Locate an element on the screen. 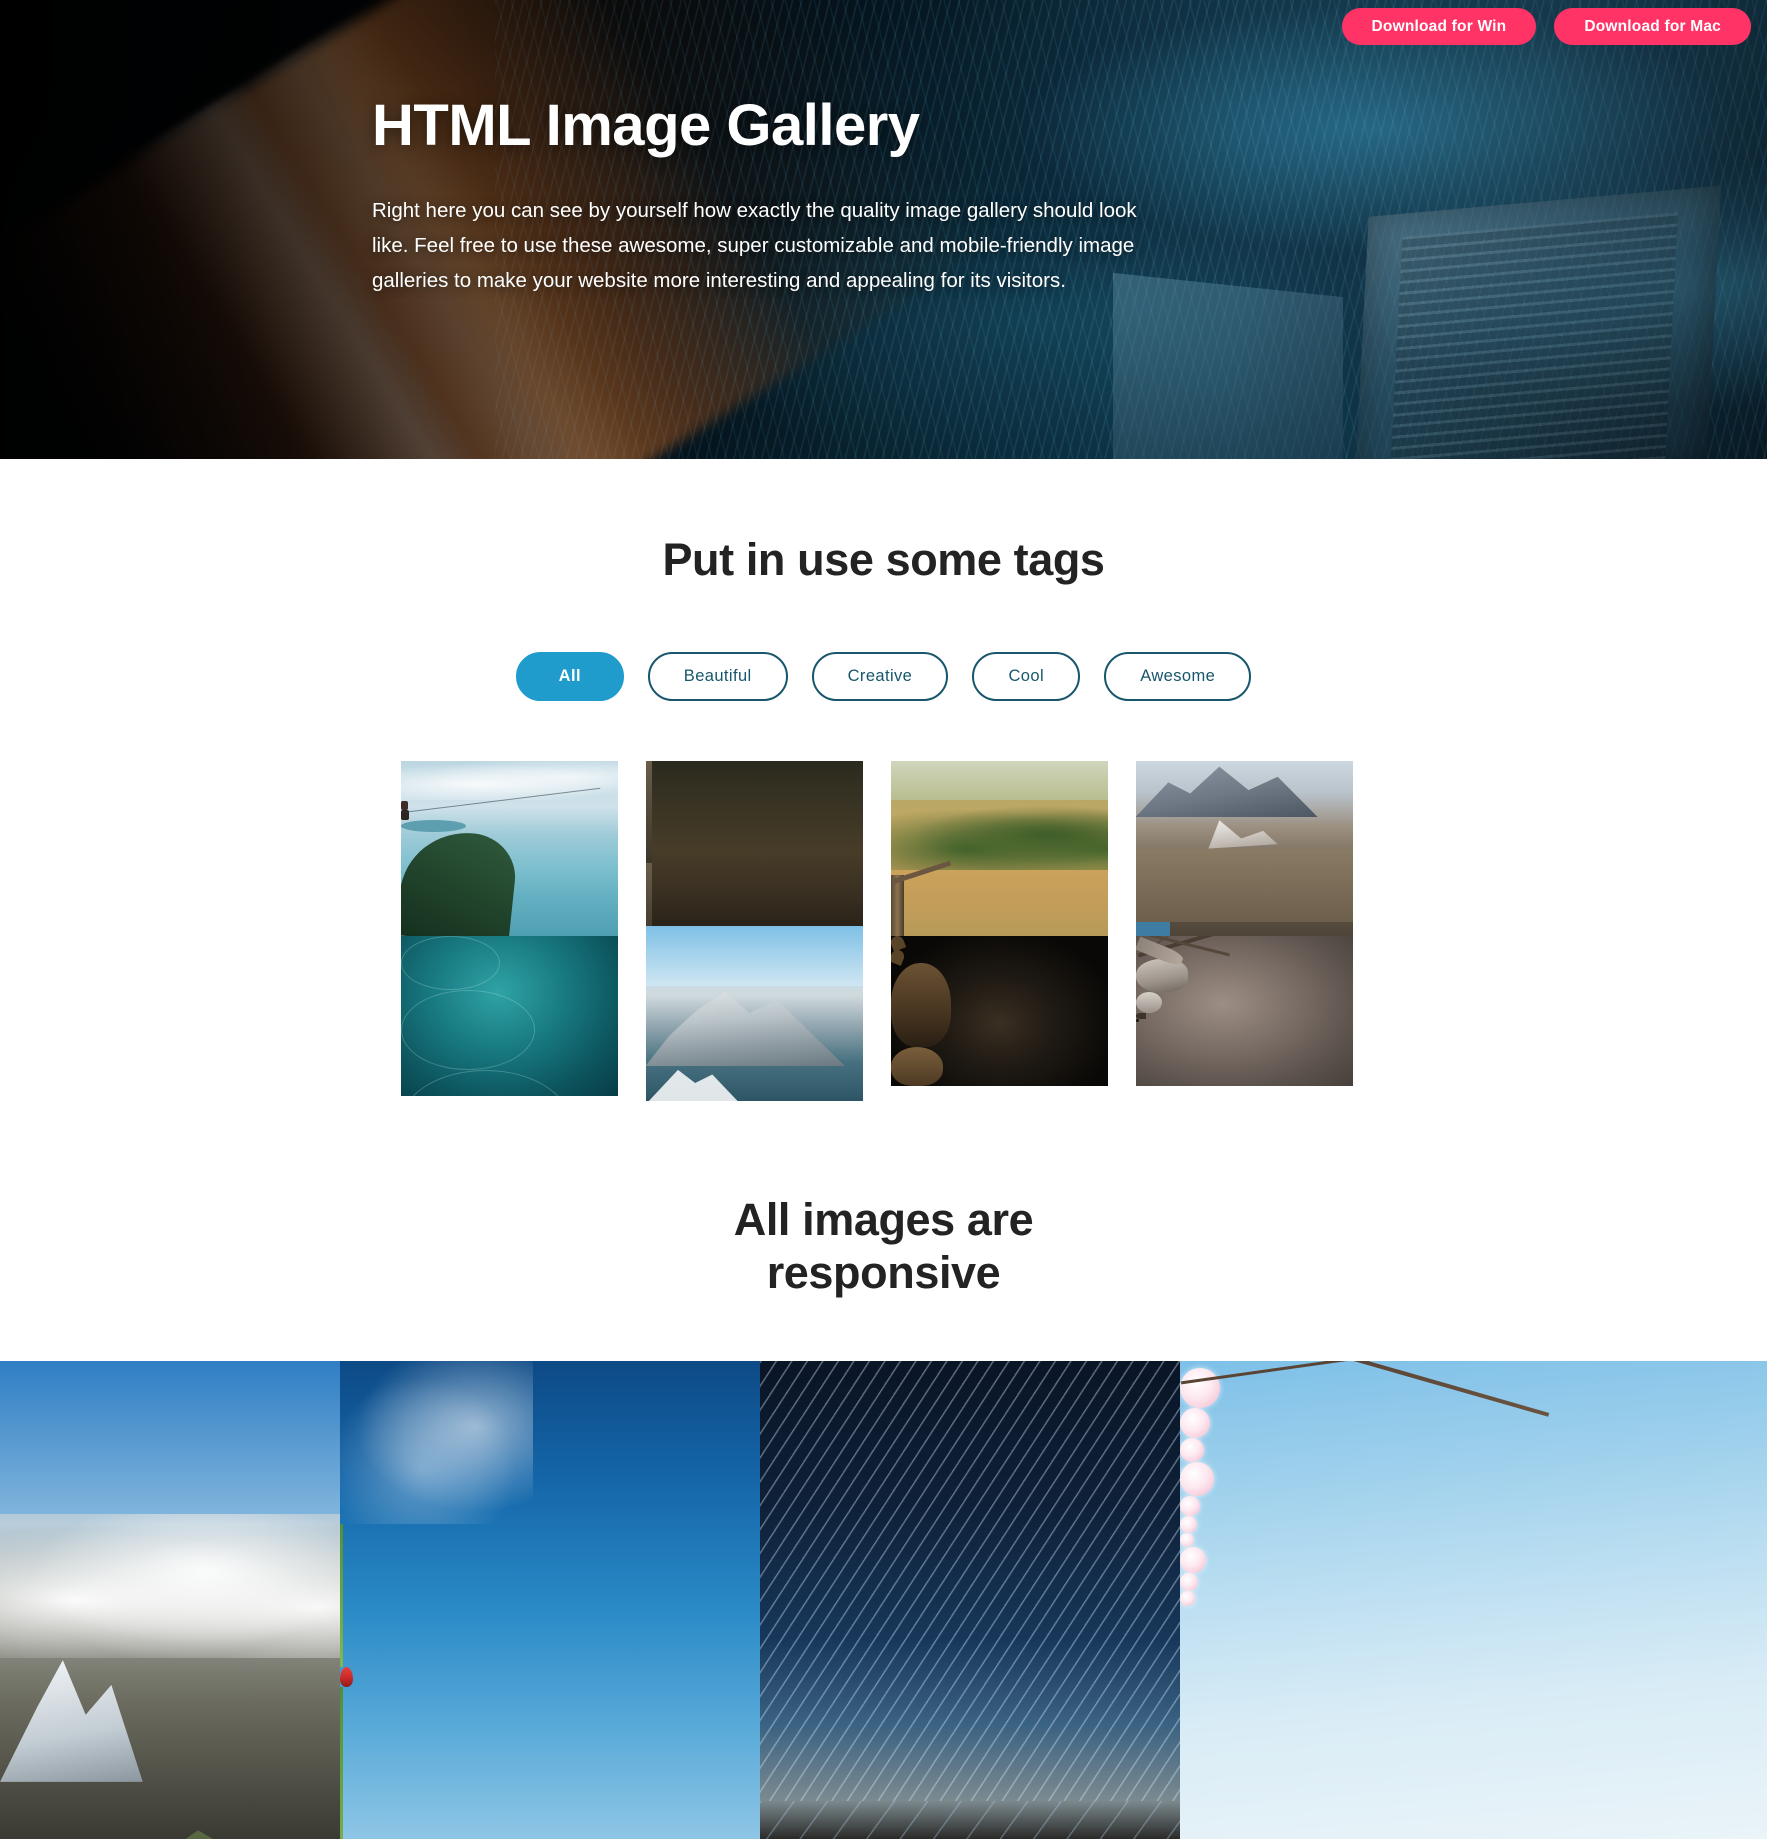 The image size is (1767, 1839). image-gallery-grid is located at coordinates (883, 931).